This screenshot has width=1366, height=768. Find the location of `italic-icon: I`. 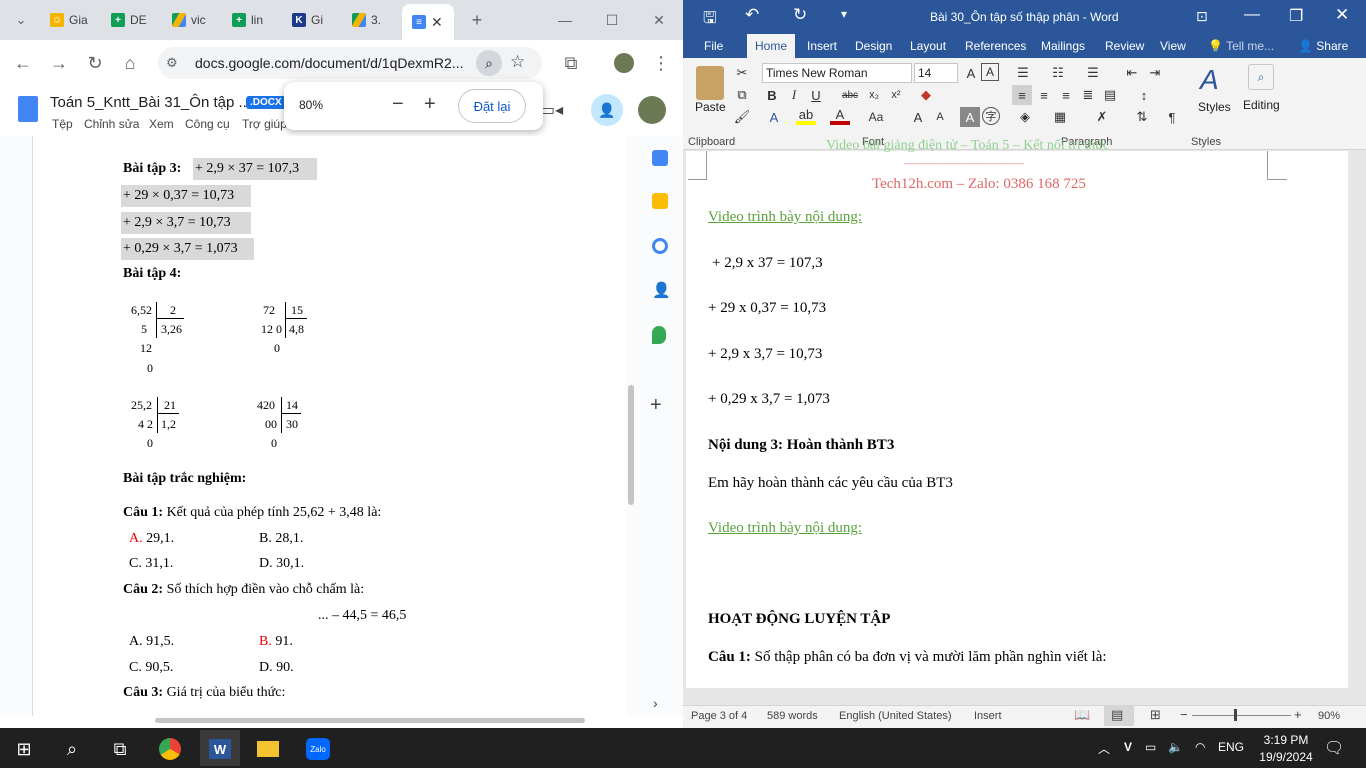

italic-icon: I is located at coordinates (794, 95).